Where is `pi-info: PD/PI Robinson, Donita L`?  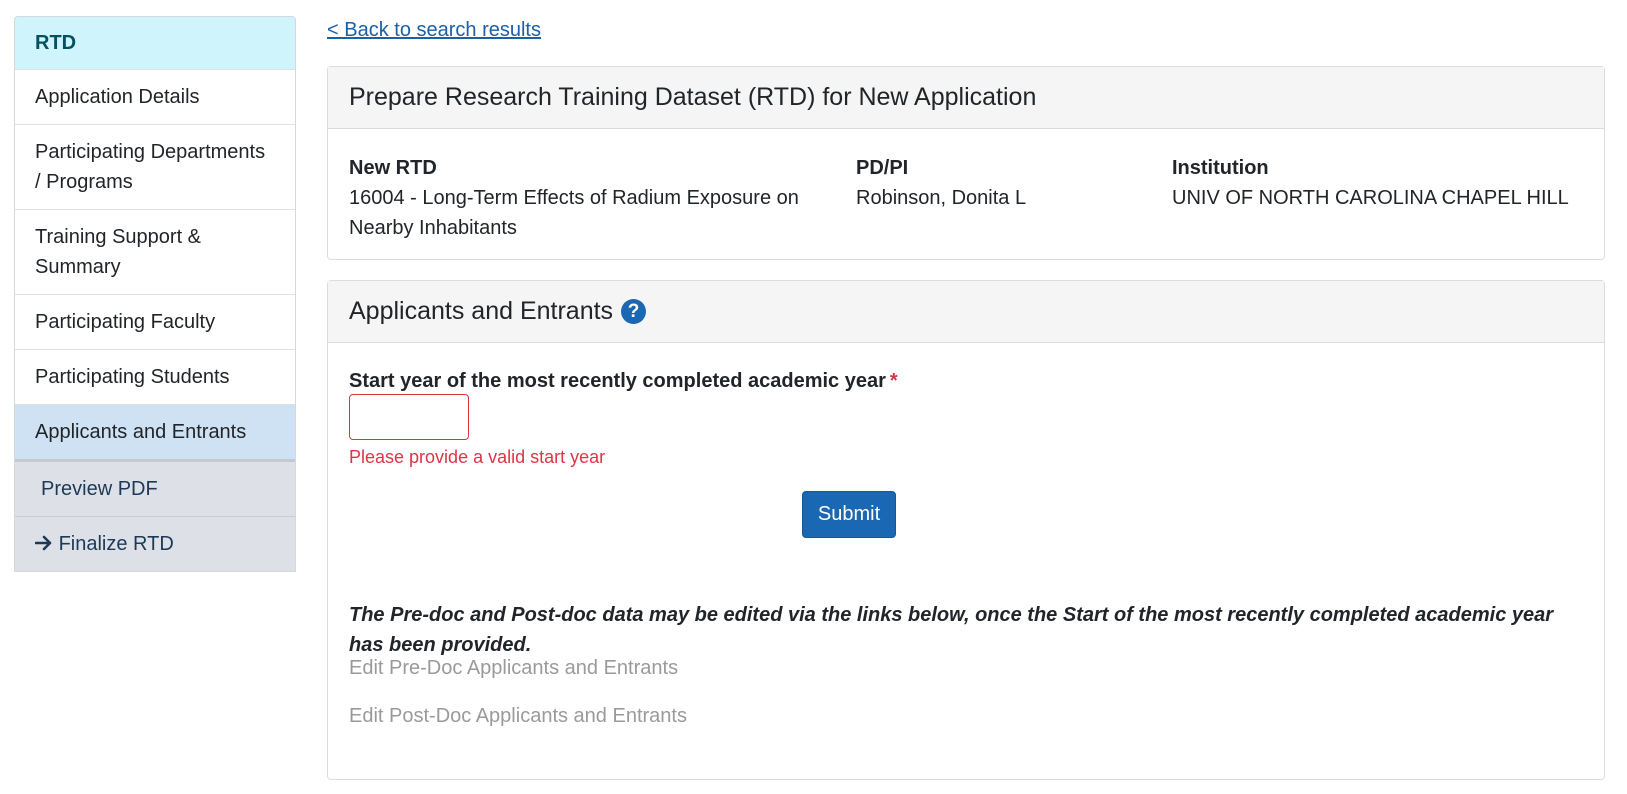 pi-info: PD/PI Robinson, Donita L is located at coordinates (941, 183).